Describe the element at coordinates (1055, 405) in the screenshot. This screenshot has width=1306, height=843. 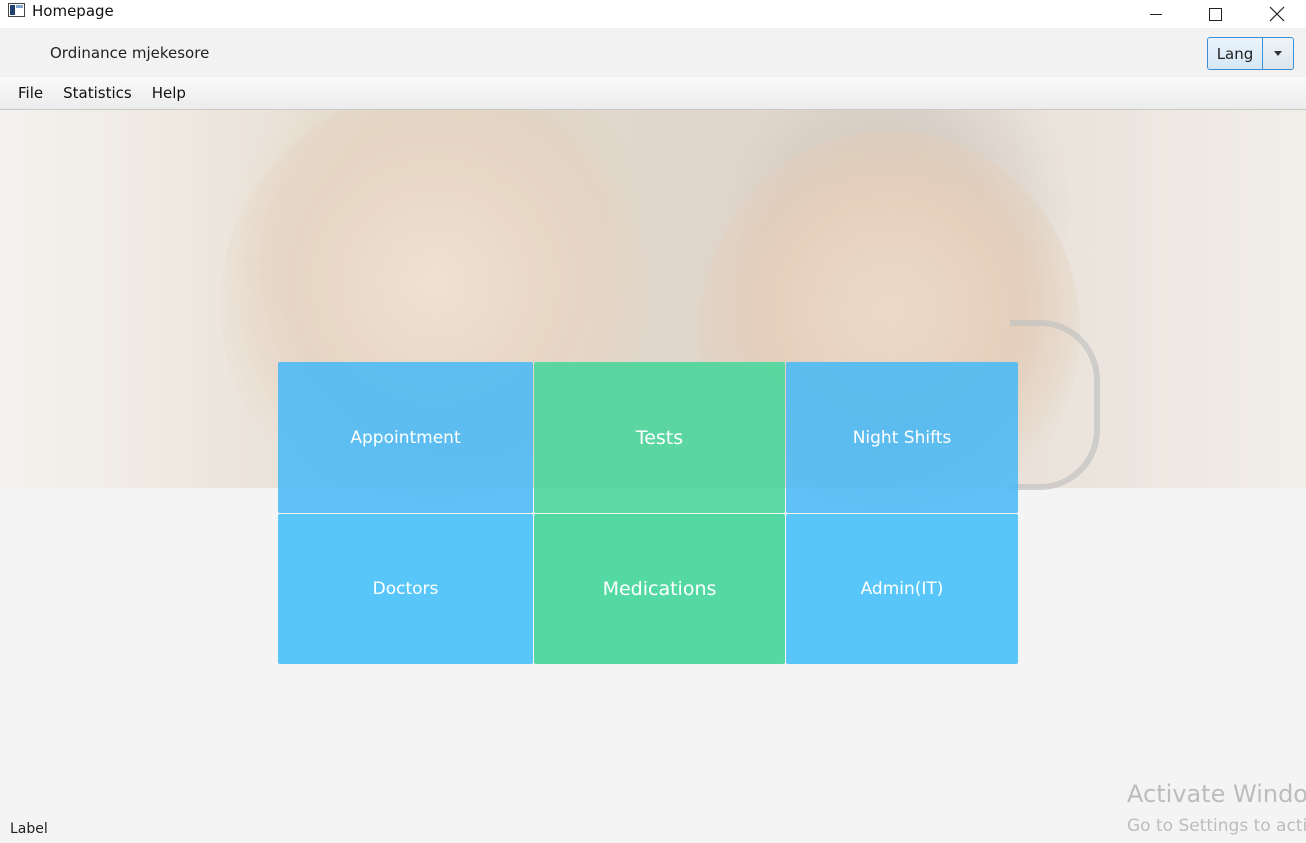
I see `background-decoration` at that location.